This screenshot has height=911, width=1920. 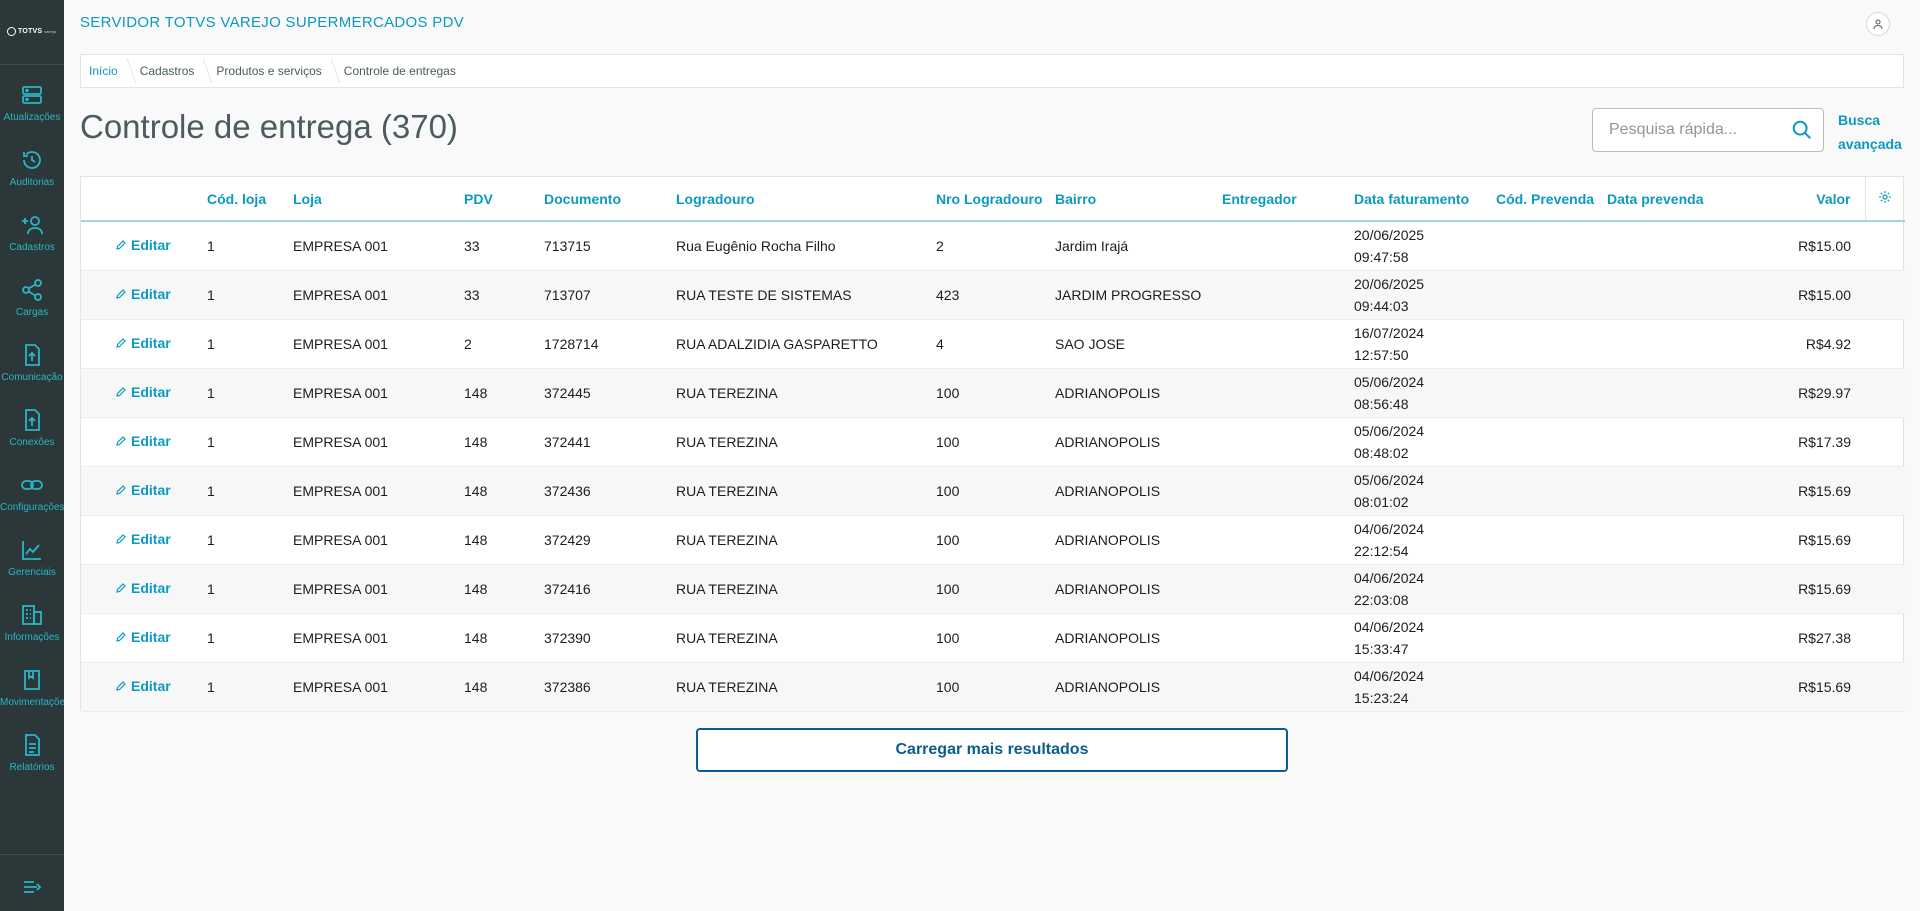 I want to click on breadcrumb-item-produtos-servicos: Produtos e serviços, so click(x=271, y=71).